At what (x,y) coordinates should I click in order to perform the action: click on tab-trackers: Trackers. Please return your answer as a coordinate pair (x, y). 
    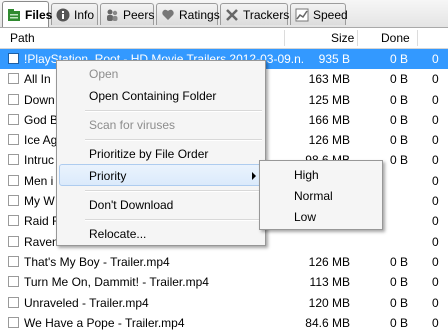
    Looking at the image, I should click on (255, 14).